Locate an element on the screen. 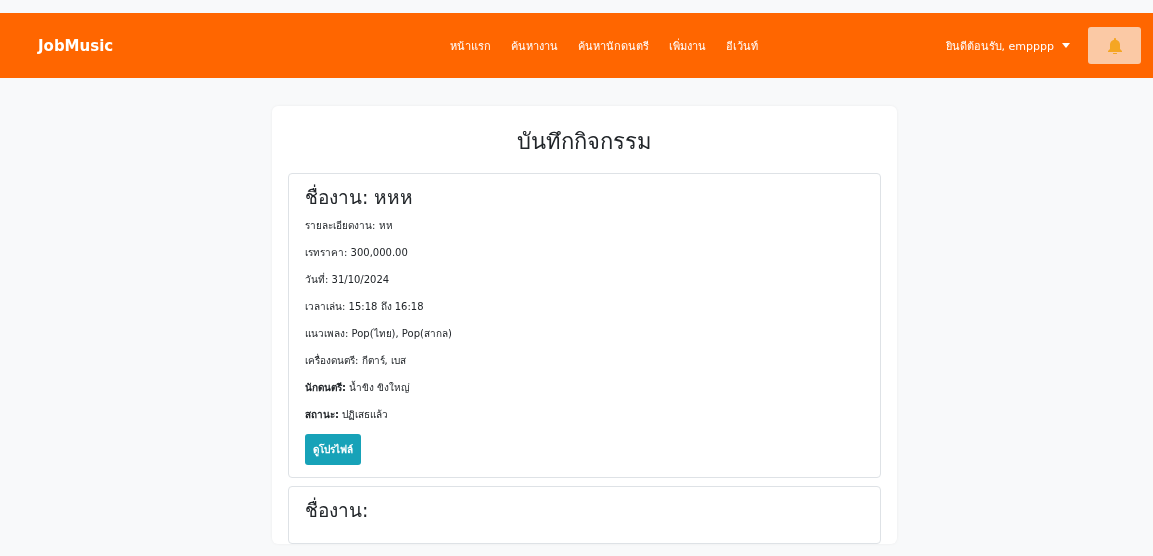  job-detail: เรทราคา: 300,000.00 is located at coordinates (357, 253).